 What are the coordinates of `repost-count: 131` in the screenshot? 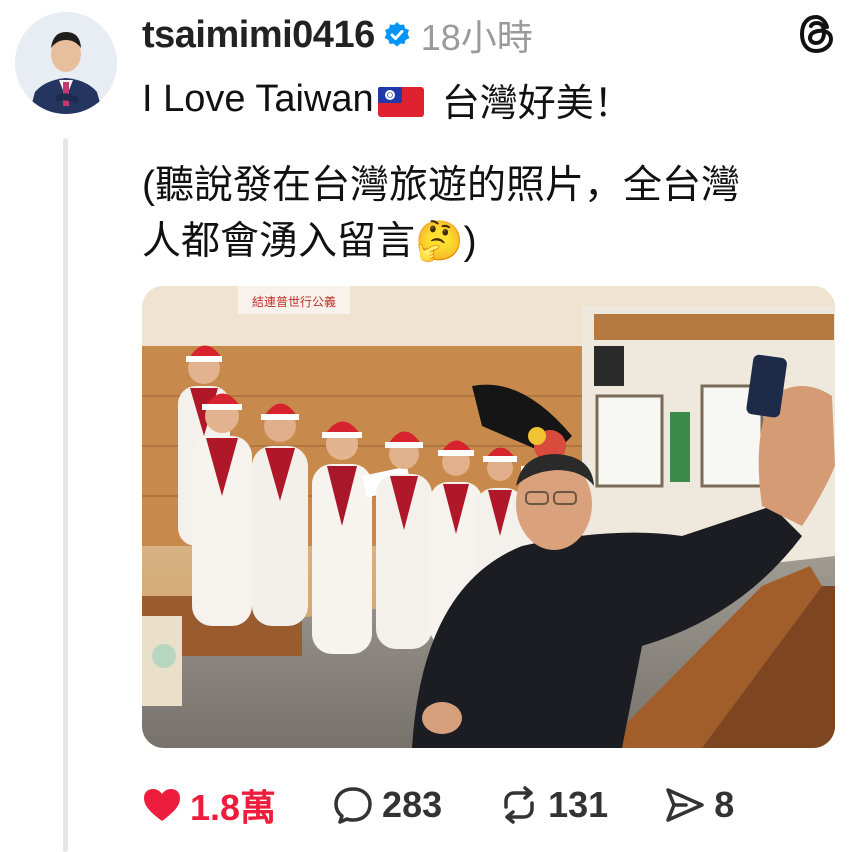 It's located at (578, 804).